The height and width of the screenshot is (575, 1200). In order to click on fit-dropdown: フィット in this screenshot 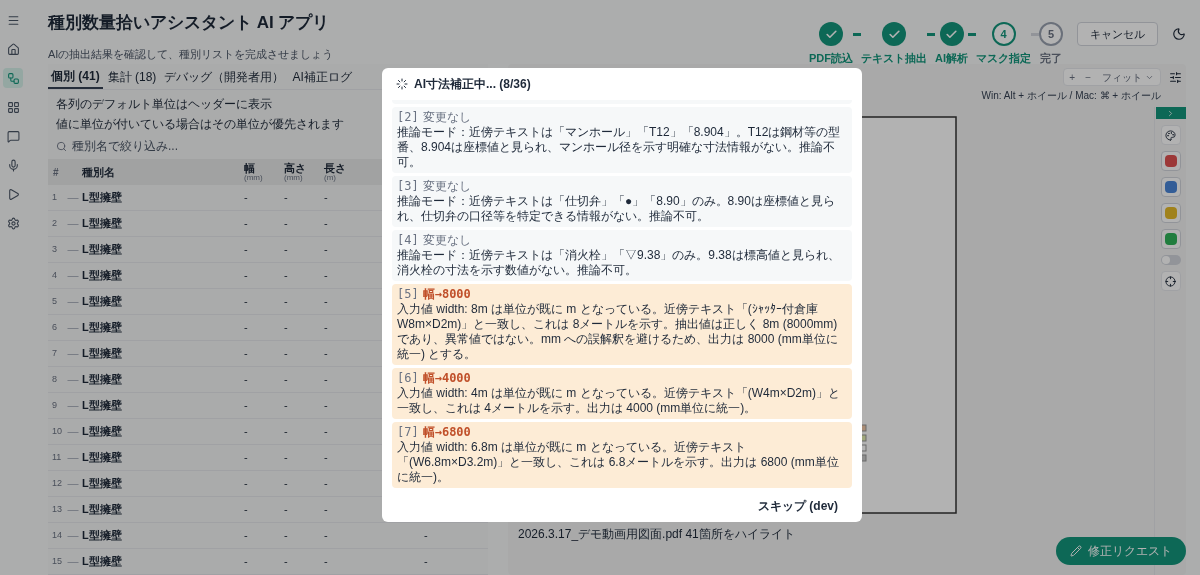, I will do `click(1128, 77)`.